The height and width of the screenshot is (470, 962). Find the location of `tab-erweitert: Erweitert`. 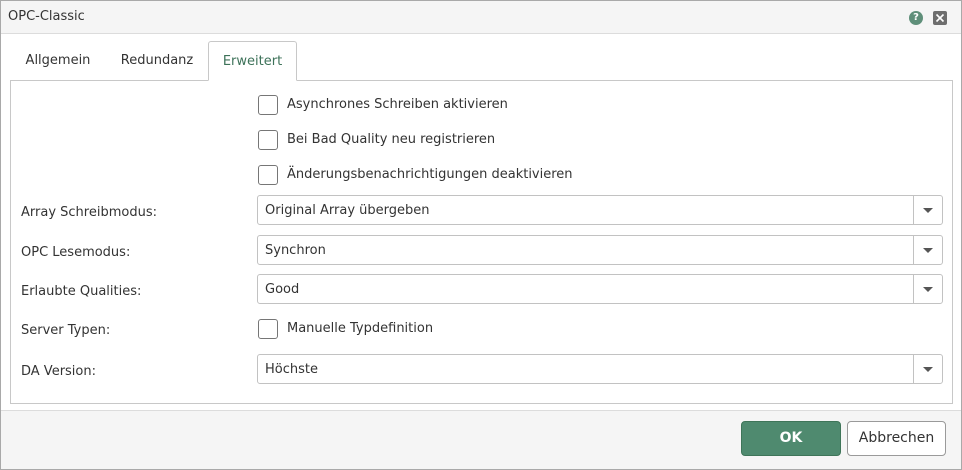

tab-erweitert: Erweitert is located at coordinates (252, 61).